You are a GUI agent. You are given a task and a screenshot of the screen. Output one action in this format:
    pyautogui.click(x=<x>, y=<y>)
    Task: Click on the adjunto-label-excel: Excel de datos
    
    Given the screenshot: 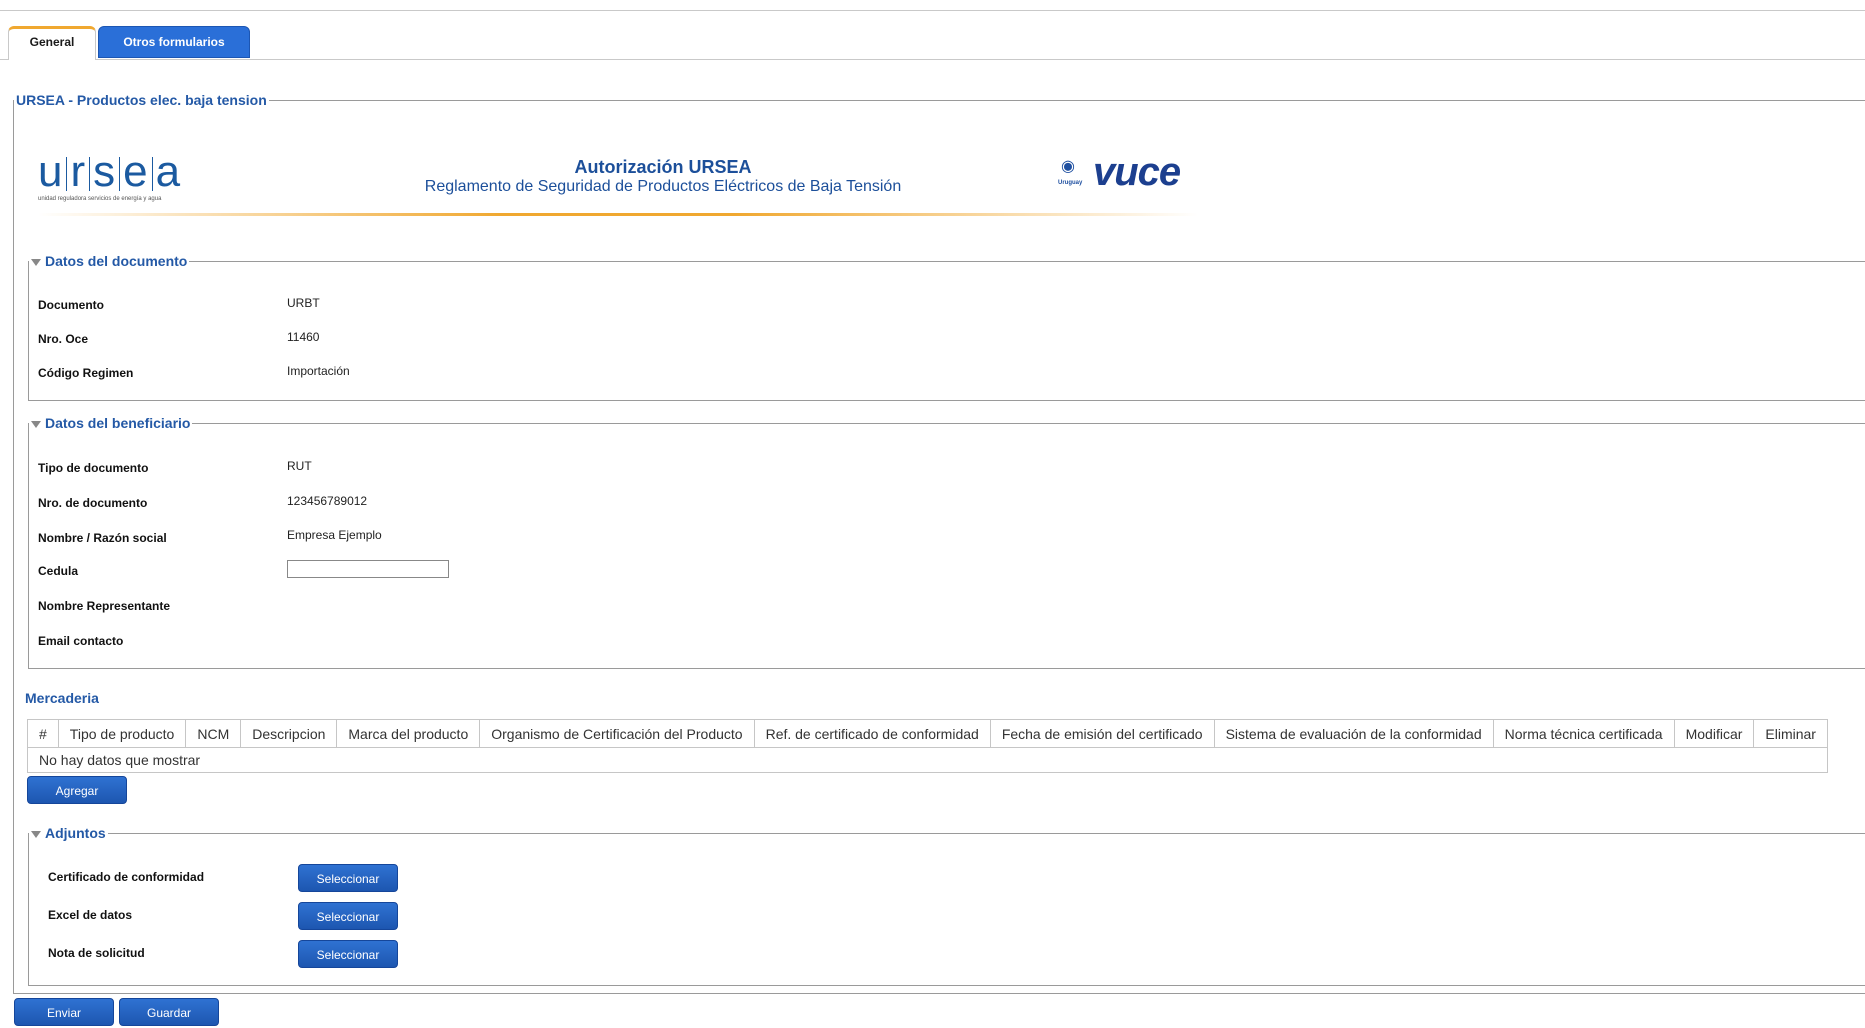 What is the action you would take?
    pyautogui.click(x=90, y=915)
    